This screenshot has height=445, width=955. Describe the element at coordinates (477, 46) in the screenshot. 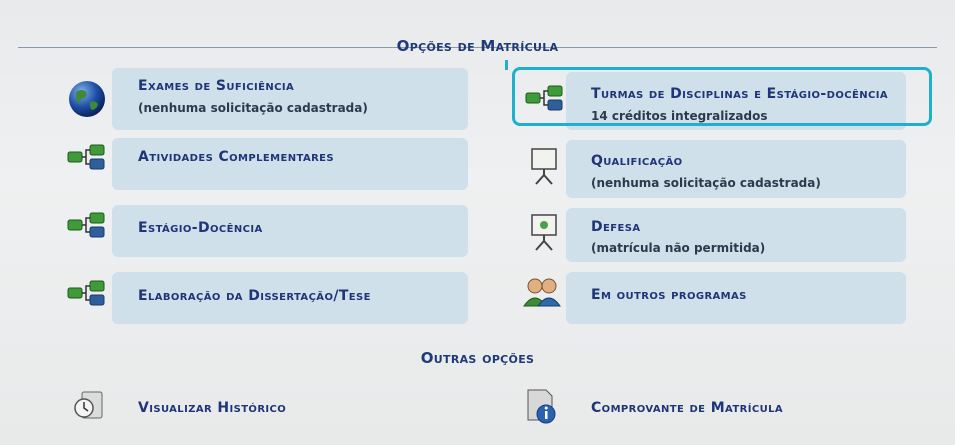

I see `section-title-enrollment: Opções de Matrícula` at that location.